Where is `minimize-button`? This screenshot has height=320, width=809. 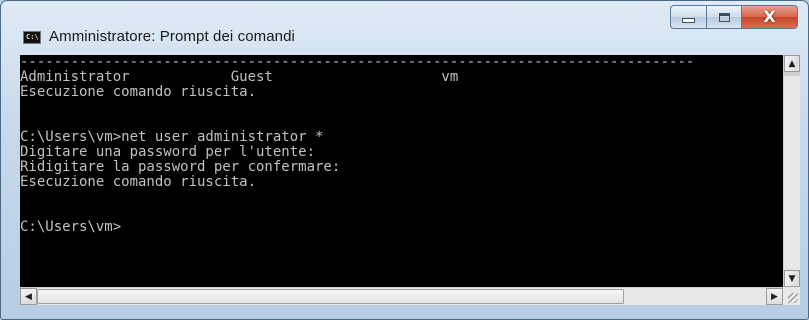
minimize-button is located at coordinates (688, 17).